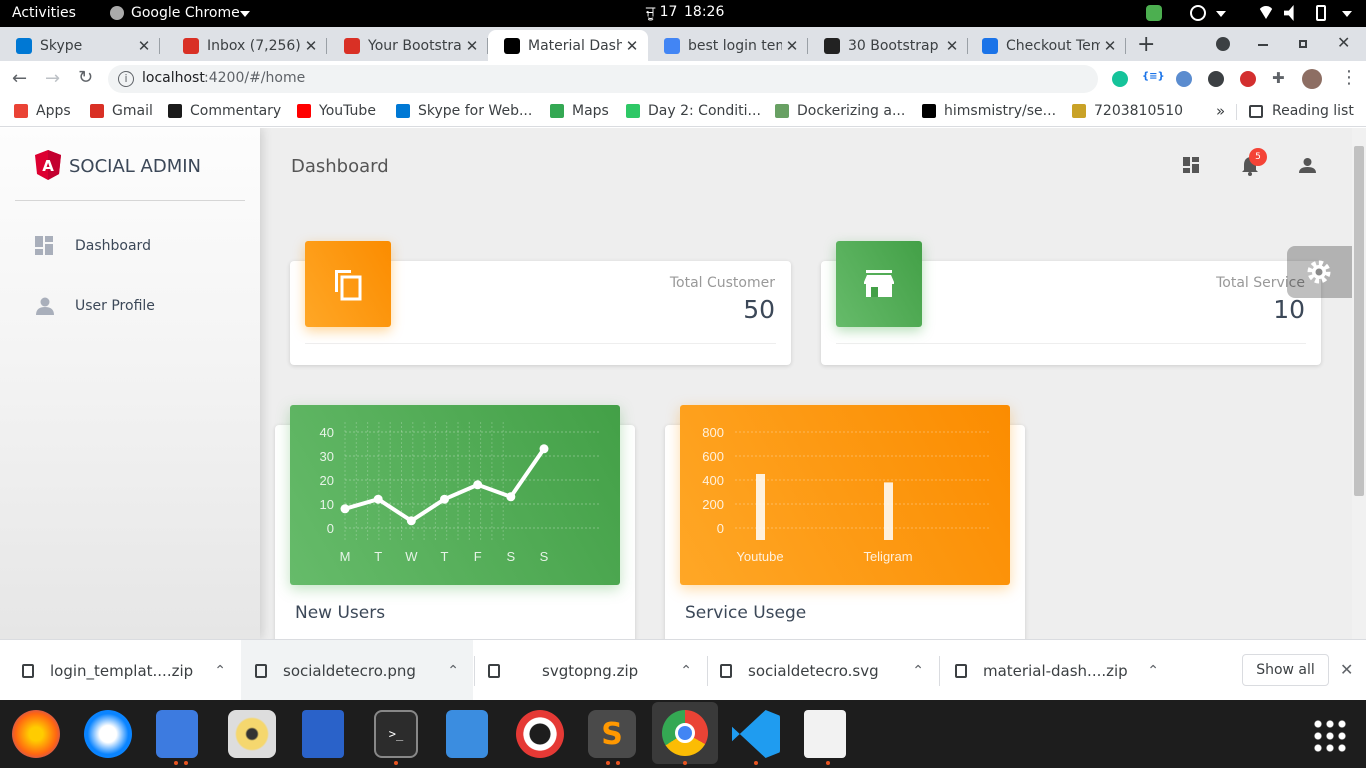 The height and width of the screenshot is (768, 1366). I want to click on sidebar-item-dashboard: Dashboard, so click(93, 246).